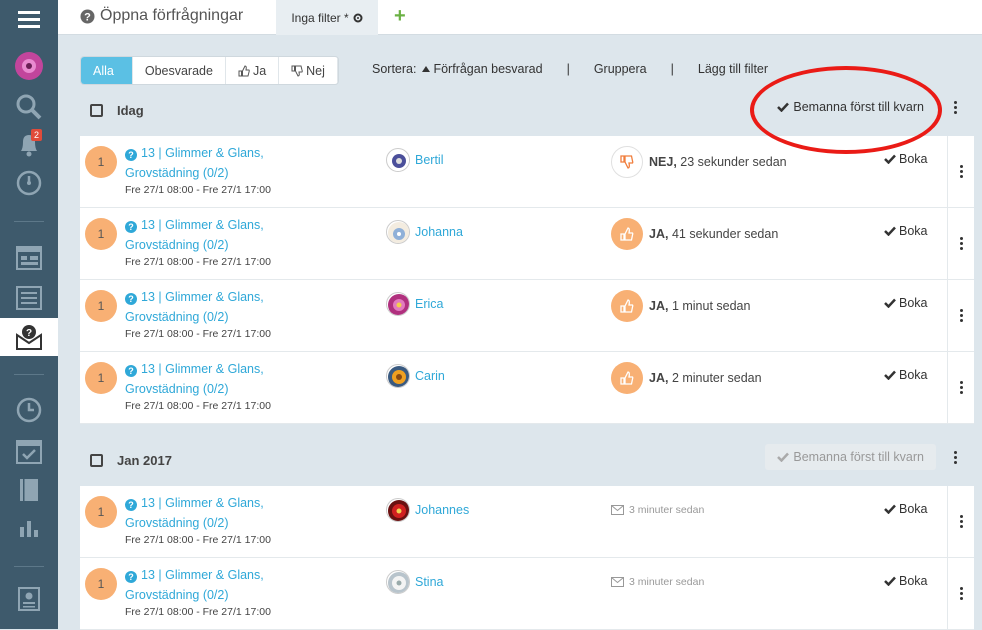 This screenshot has height=630, width=982. Describe the element at coordinates (130, 110) in the screenshot. I see `group-label: Idag` at that location.